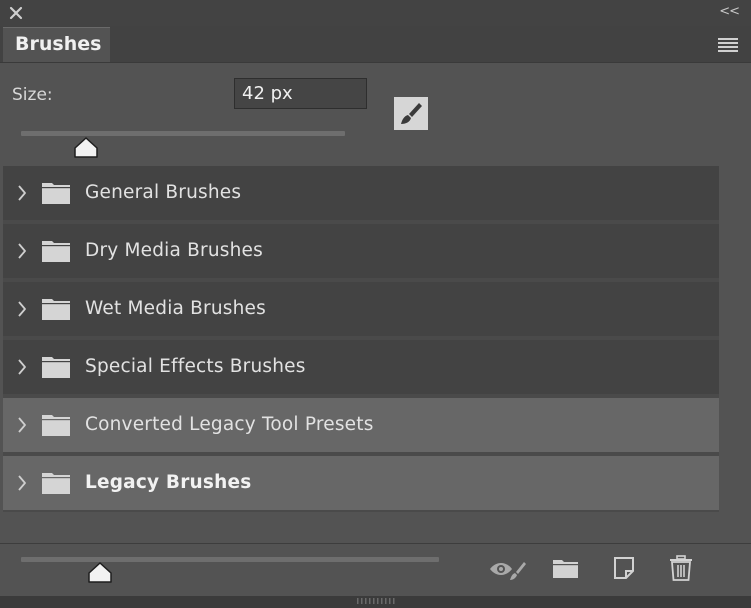 The height and width of the screenshot is (608, 751). I want to click on new-brush-icon, so click(624, 568).